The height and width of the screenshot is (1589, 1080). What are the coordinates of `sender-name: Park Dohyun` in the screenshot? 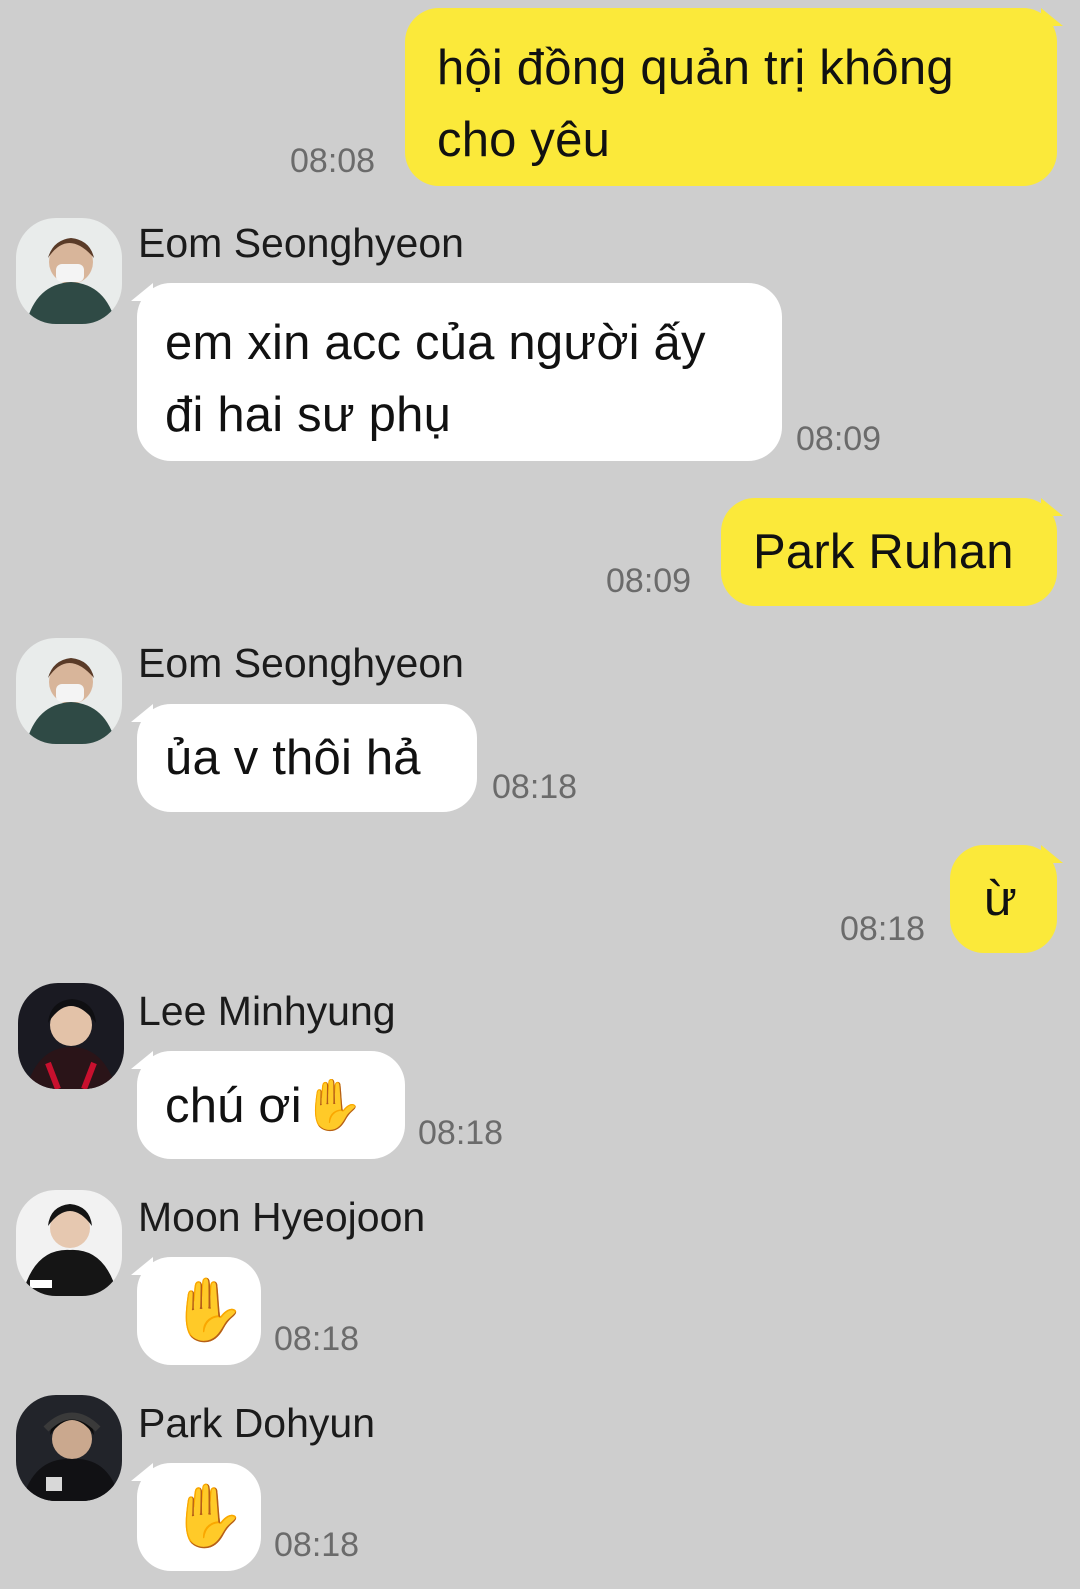 It's located at (257, 1423).